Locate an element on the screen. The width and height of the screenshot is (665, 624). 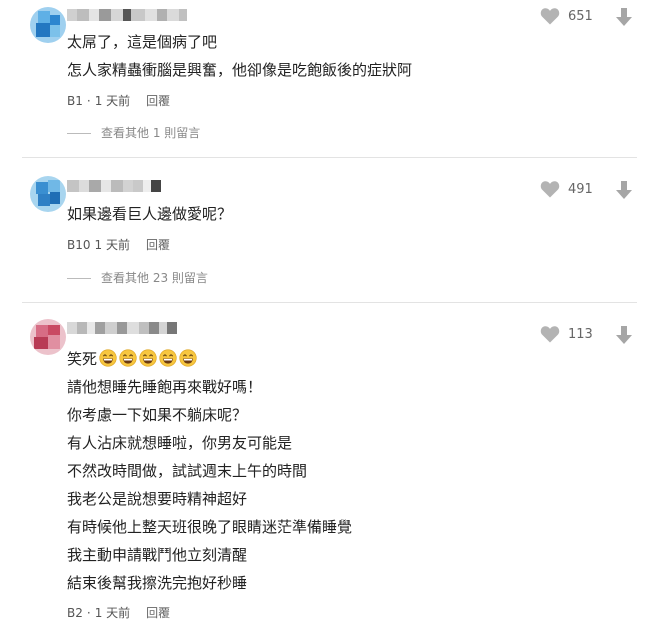
comment-text: 結束後幫我擦洗完抱好秒睡 is located at coordinates (157, 583).